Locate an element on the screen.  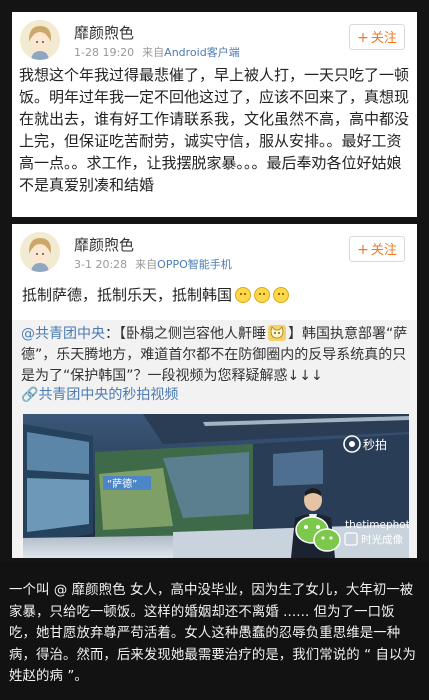
source-client: OPPO智能手机 is located at coordinates (194, 264).